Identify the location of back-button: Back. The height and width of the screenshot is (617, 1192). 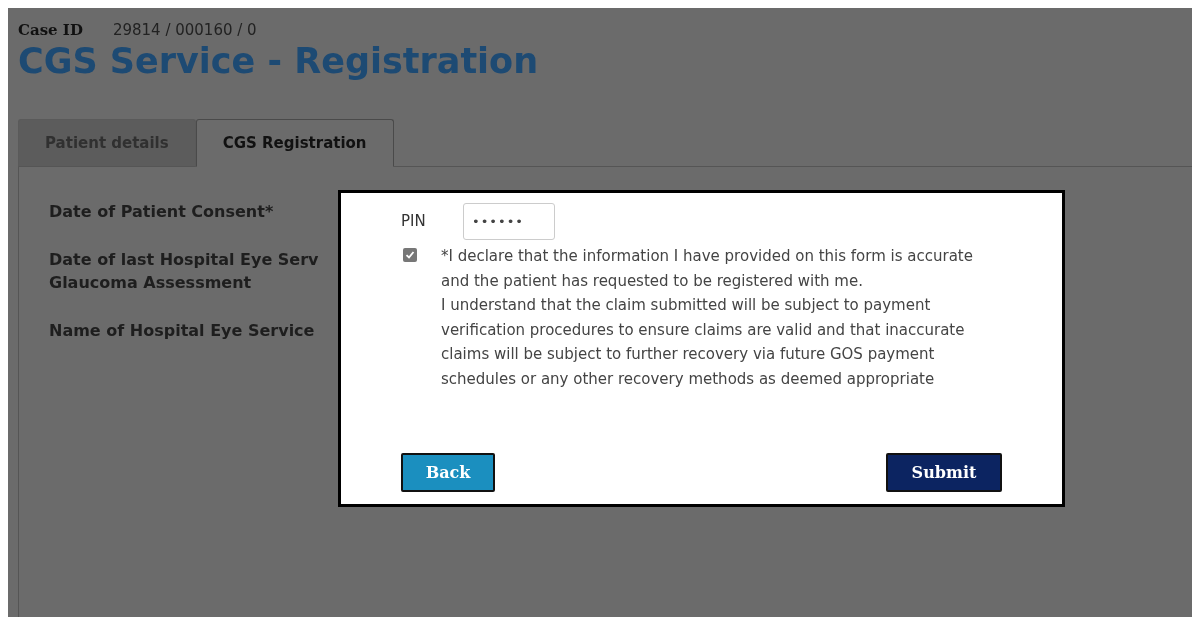
(448, 472).